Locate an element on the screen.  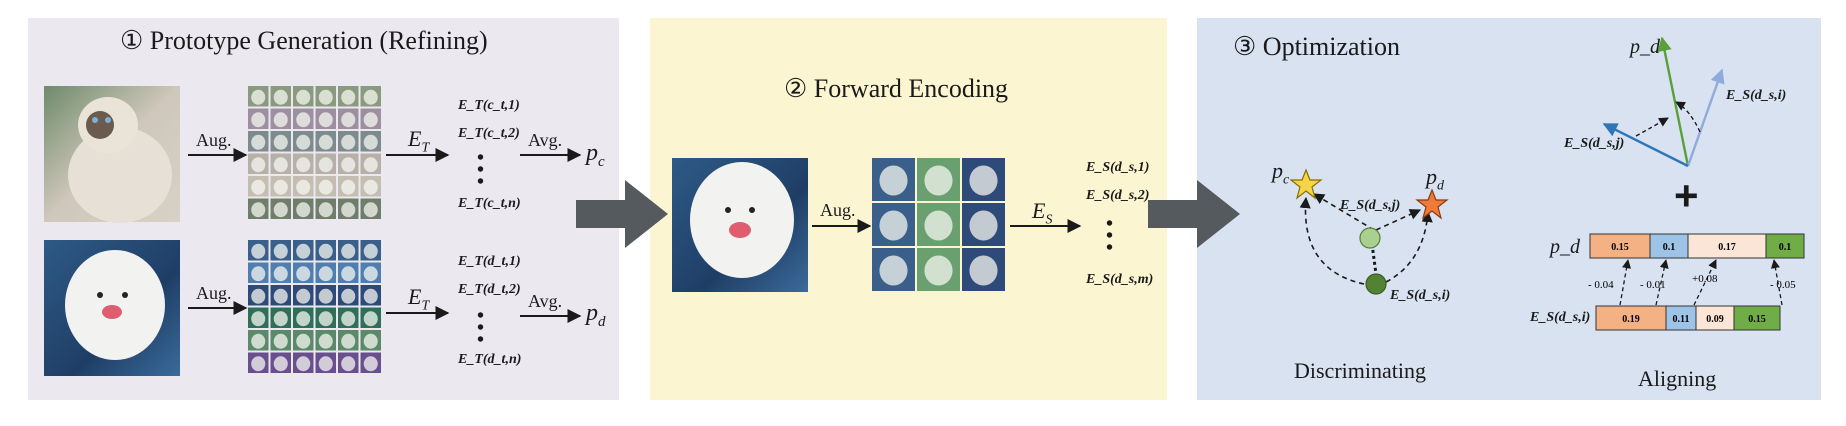
star-pc is located at coordinates (1306, 184).